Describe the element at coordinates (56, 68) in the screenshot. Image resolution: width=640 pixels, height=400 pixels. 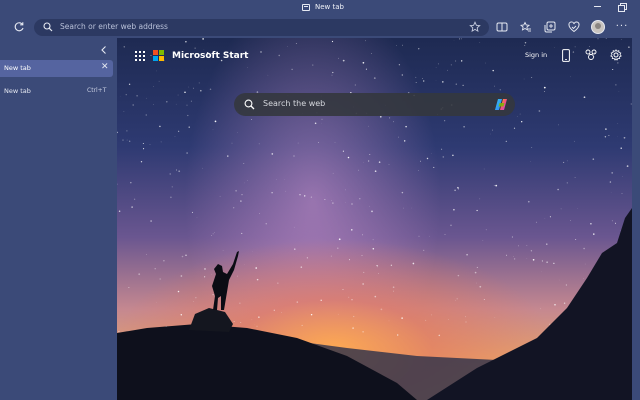
I see `tab-new-tab: New tab ✕` at that location.